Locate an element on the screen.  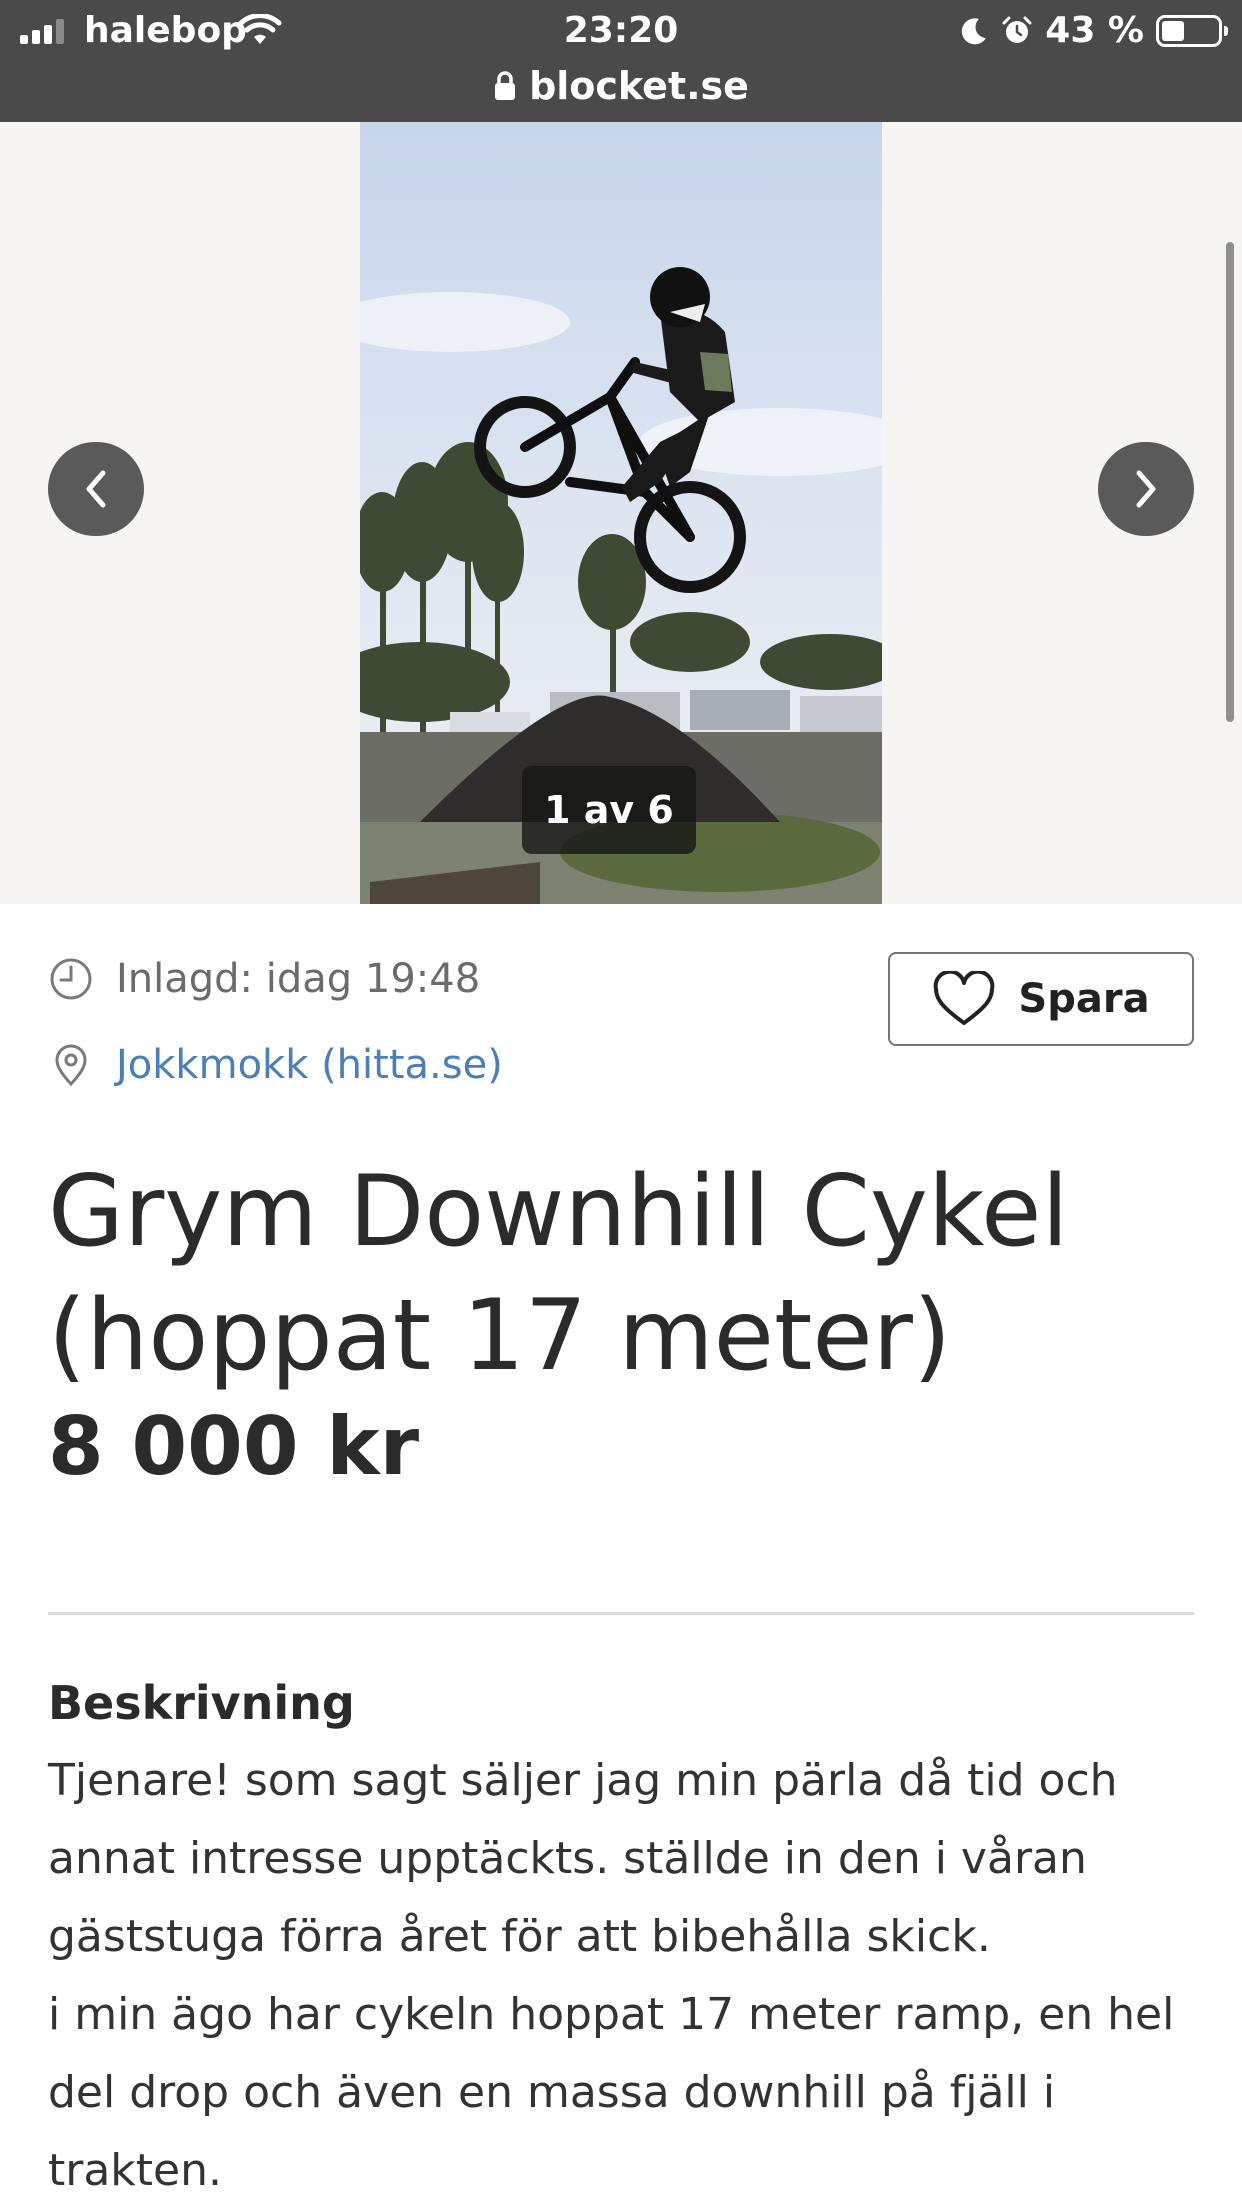
address-bar: blocket.se is located at coordinates (621, 86).